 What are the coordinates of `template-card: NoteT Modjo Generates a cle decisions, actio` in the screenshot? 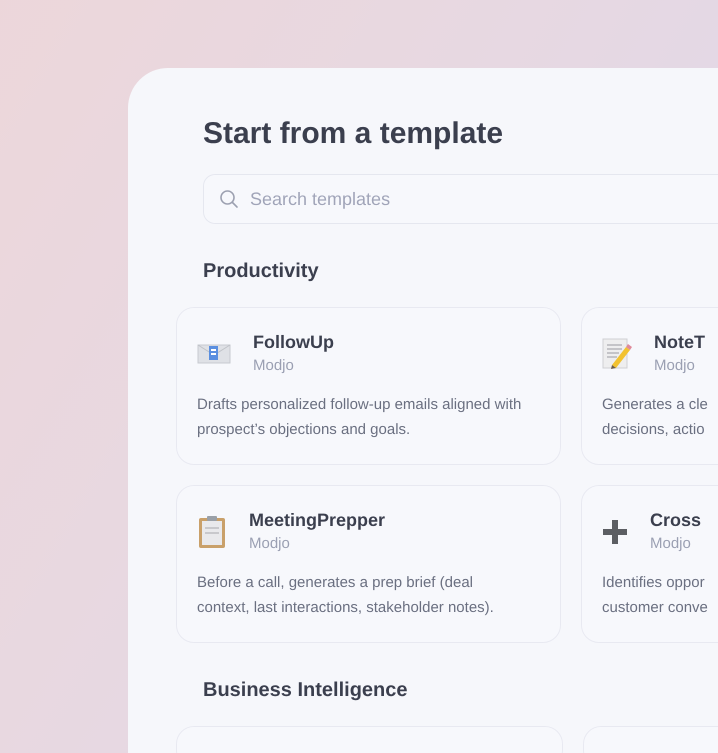 It's located at (649, 386).